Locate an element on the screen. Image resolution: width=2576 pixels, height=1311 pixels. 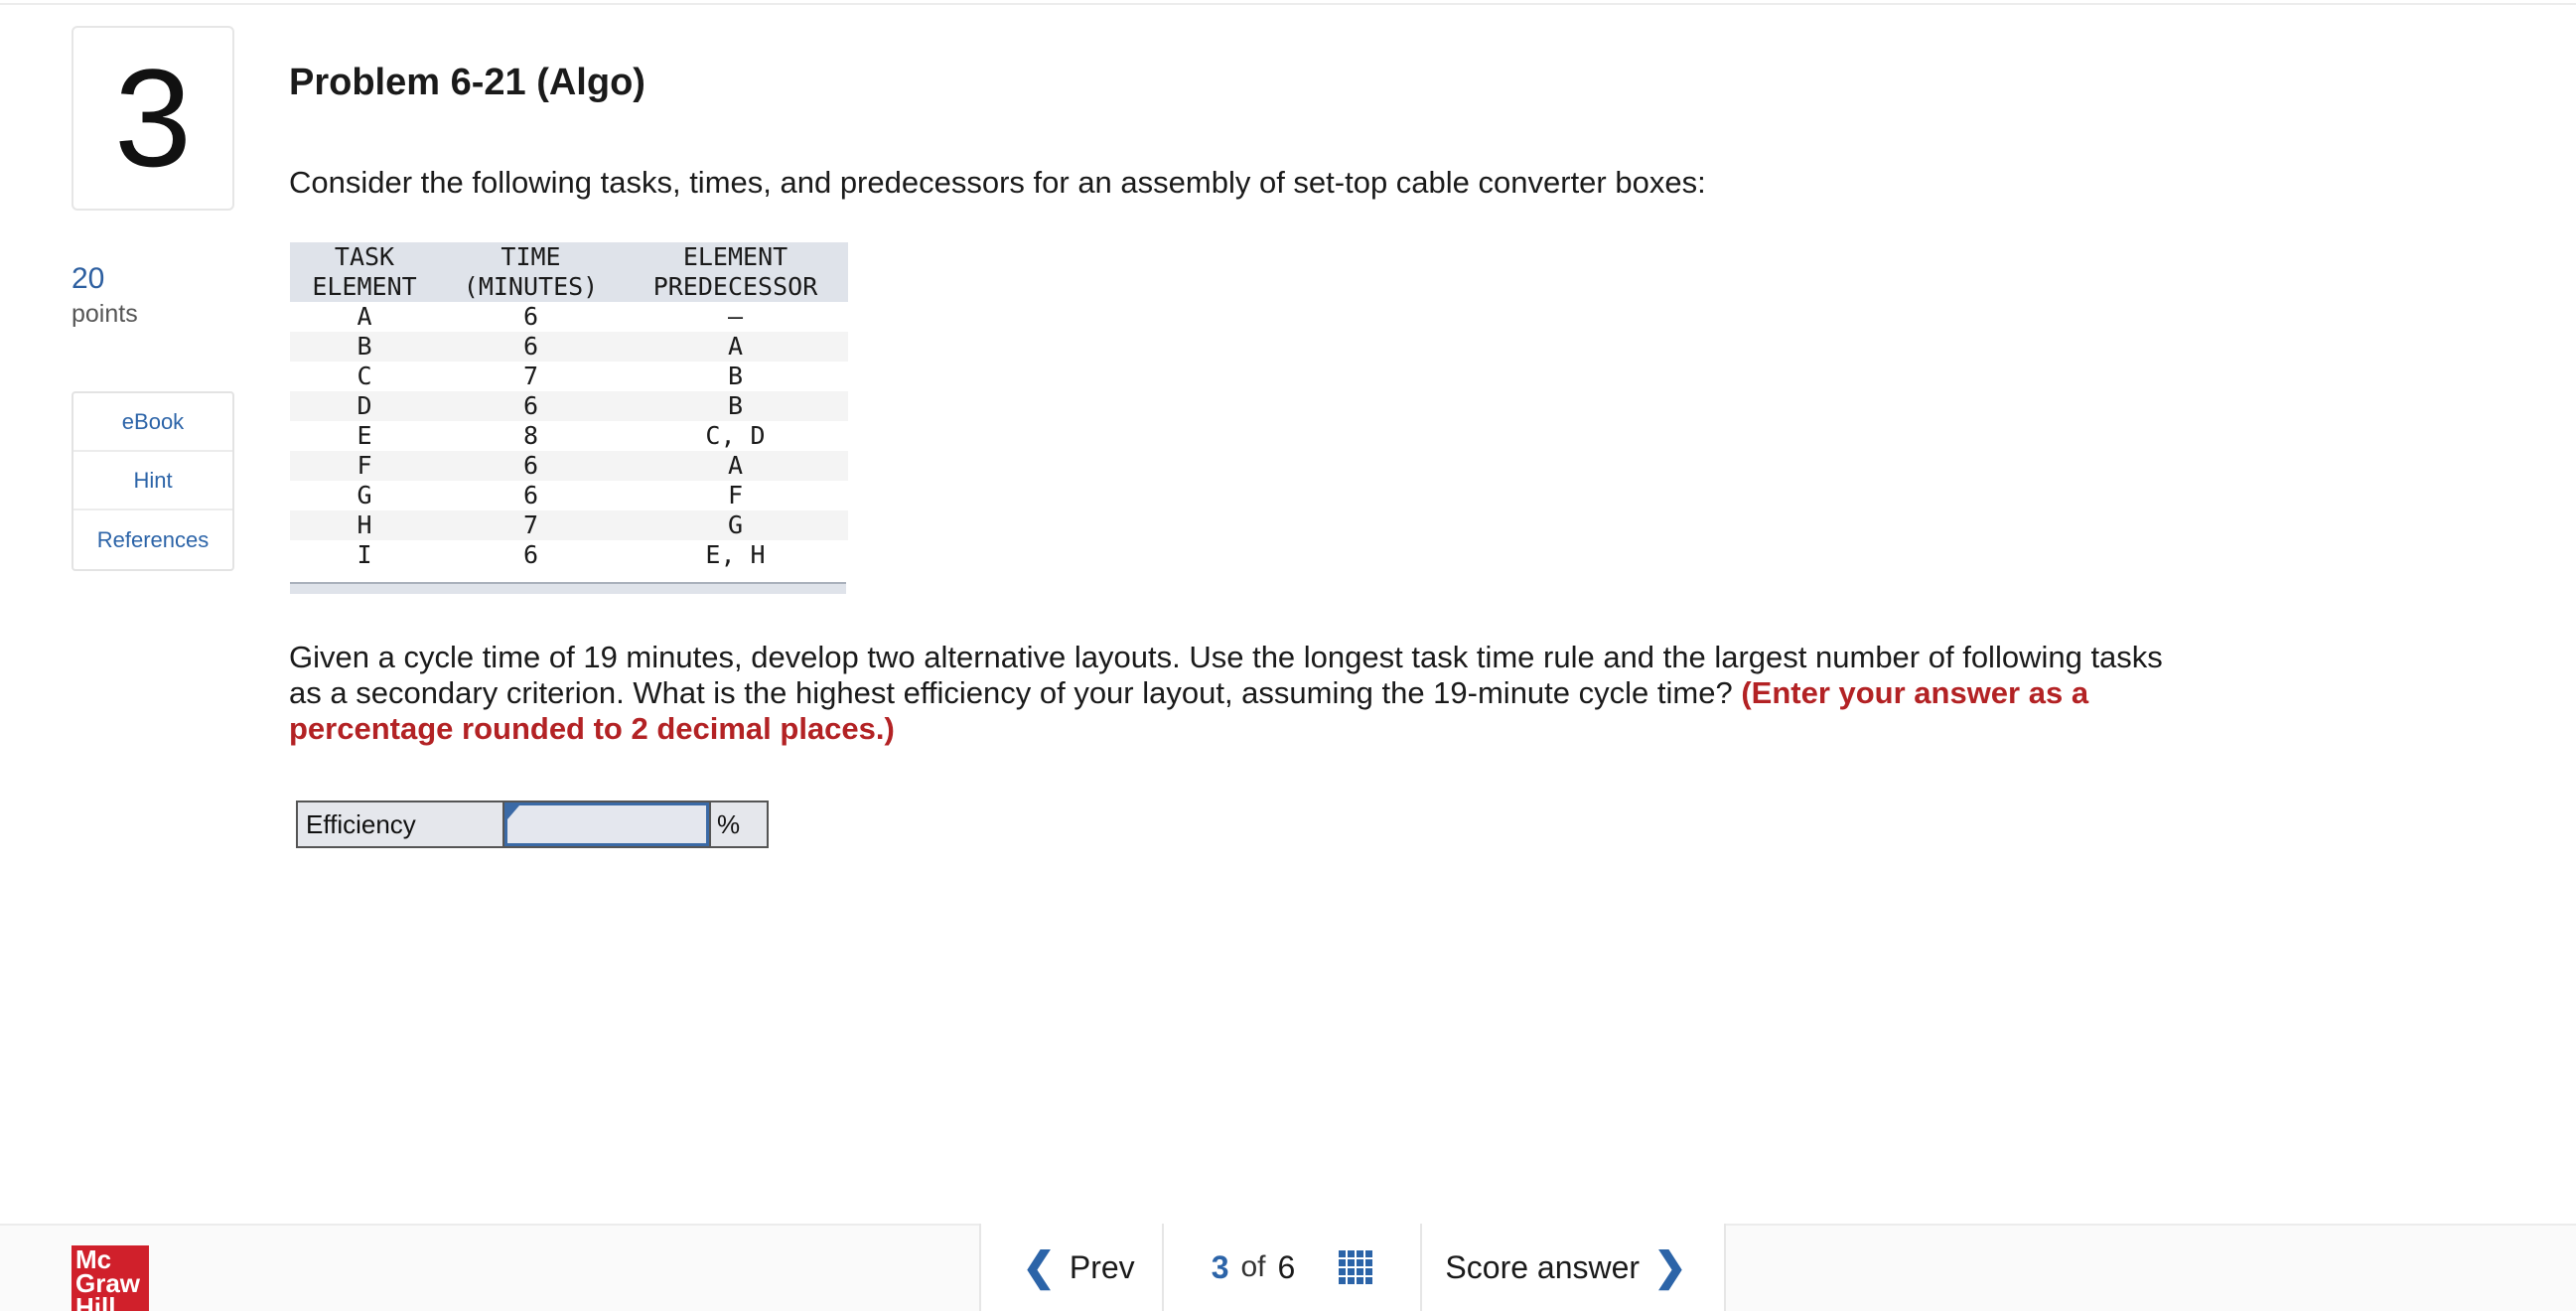
references-link: References is located at coordinates (152, 540).